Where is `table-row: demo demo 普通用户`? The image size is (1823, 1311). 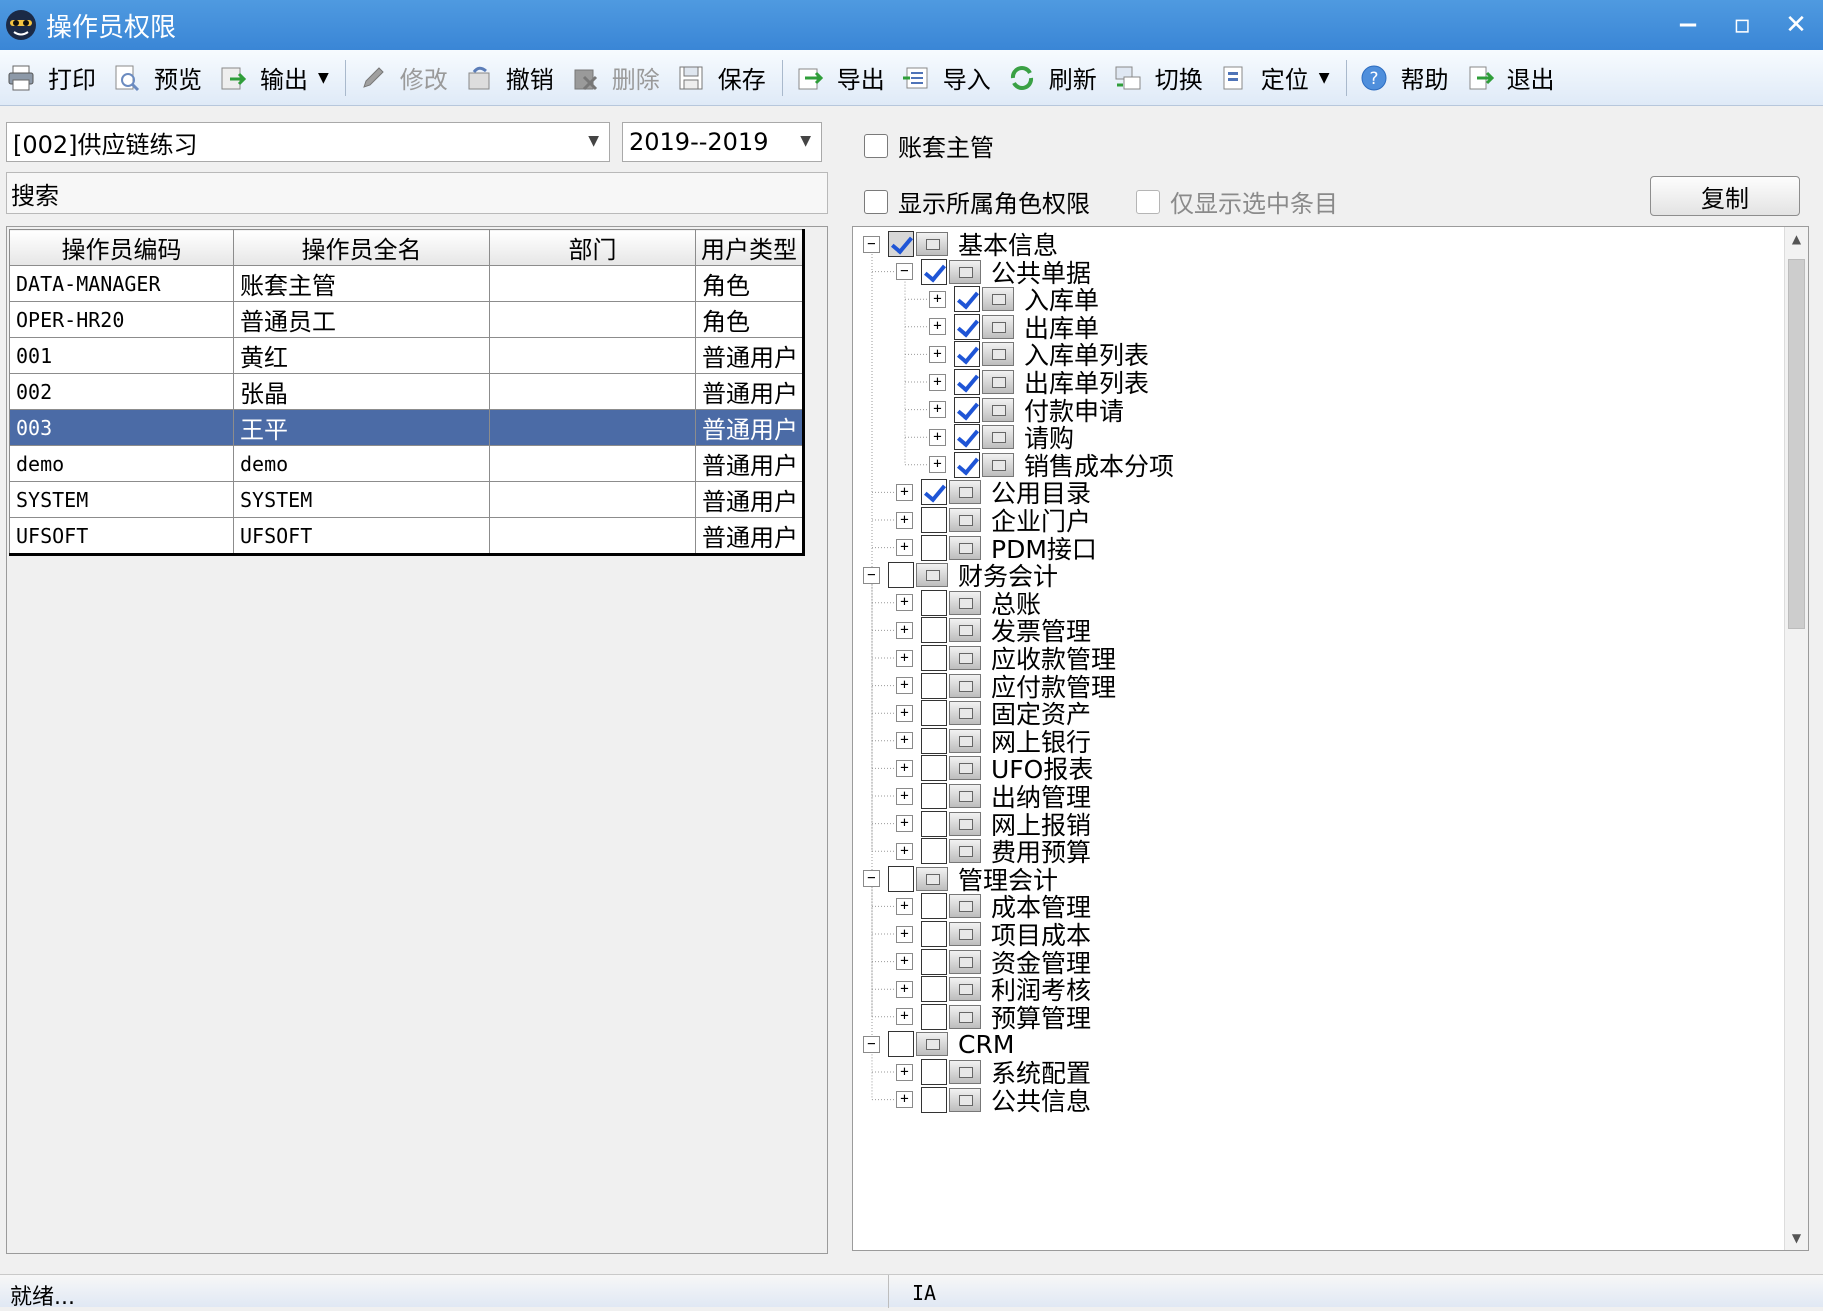 table-row: demo demo 普通用户 is located at coordinates (406, 463).